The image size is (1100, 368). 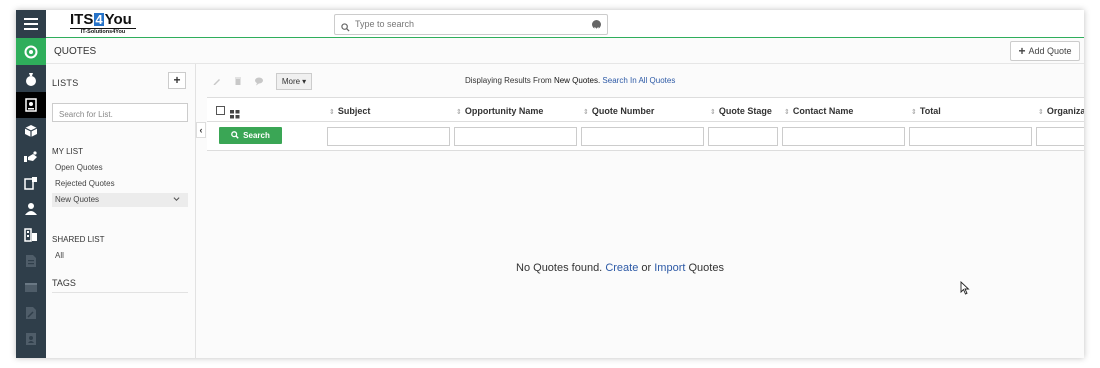 I want to click on shared-list-heading: SHARED LIST, so click(x=78, y=239).